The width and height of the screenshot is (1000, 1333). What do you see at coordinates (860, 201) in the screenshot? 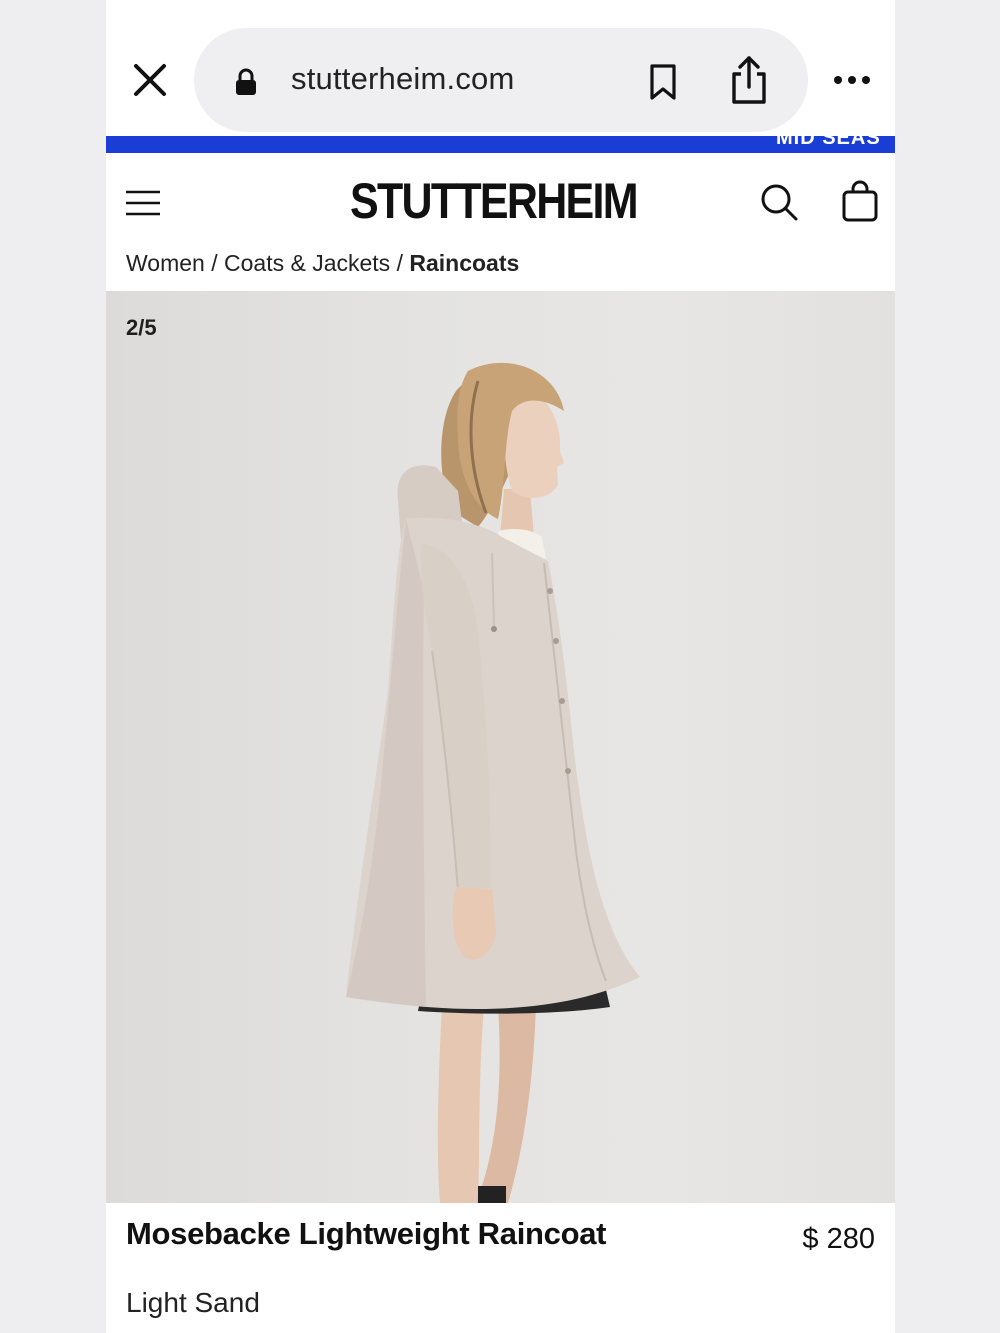
I see `bag-icon` at bounding box center [860, 201].